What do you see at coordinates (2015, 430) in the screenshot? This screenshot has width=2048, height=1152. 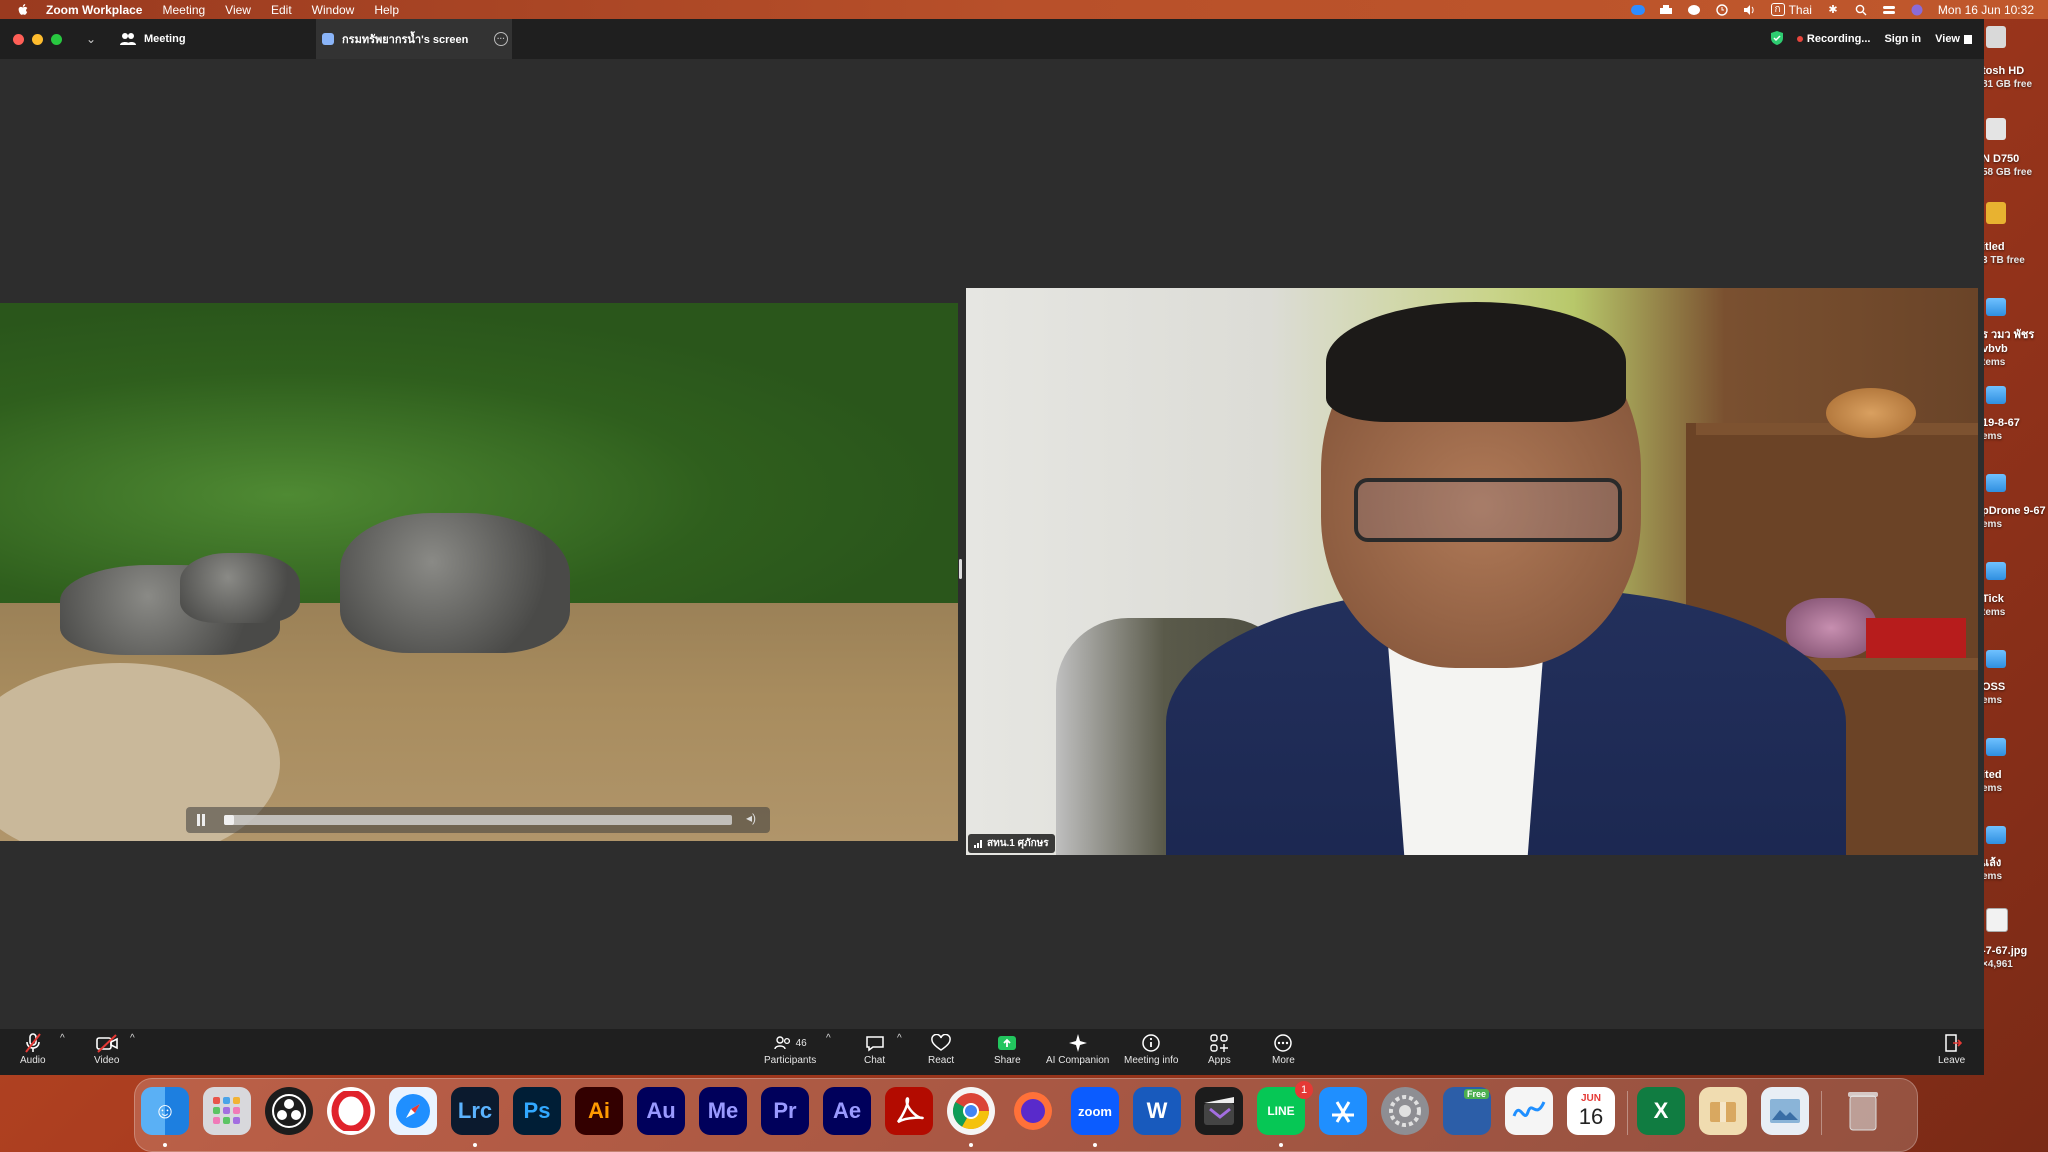 I see `desktop-item: 19-8-67 ems` at bounding box center [2015, 430].